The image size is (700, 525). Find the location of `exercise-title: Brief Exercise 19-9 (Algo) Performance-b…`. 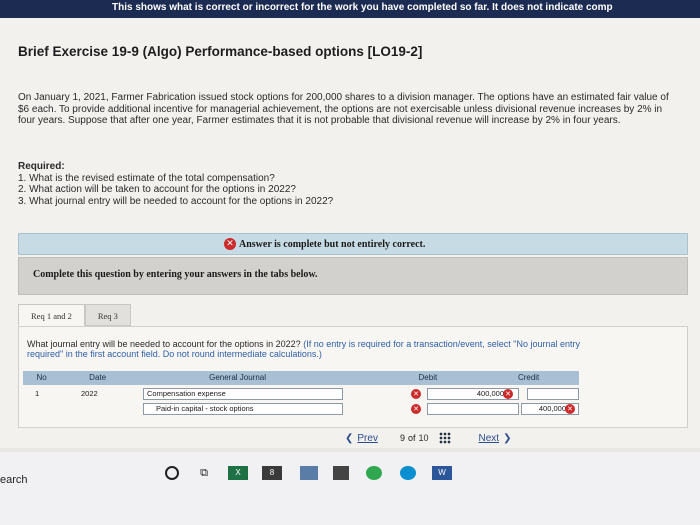

exercise-title: Brief Exercise 19-9 (Algo) Performance-b… is located at coordinates (220, 51).